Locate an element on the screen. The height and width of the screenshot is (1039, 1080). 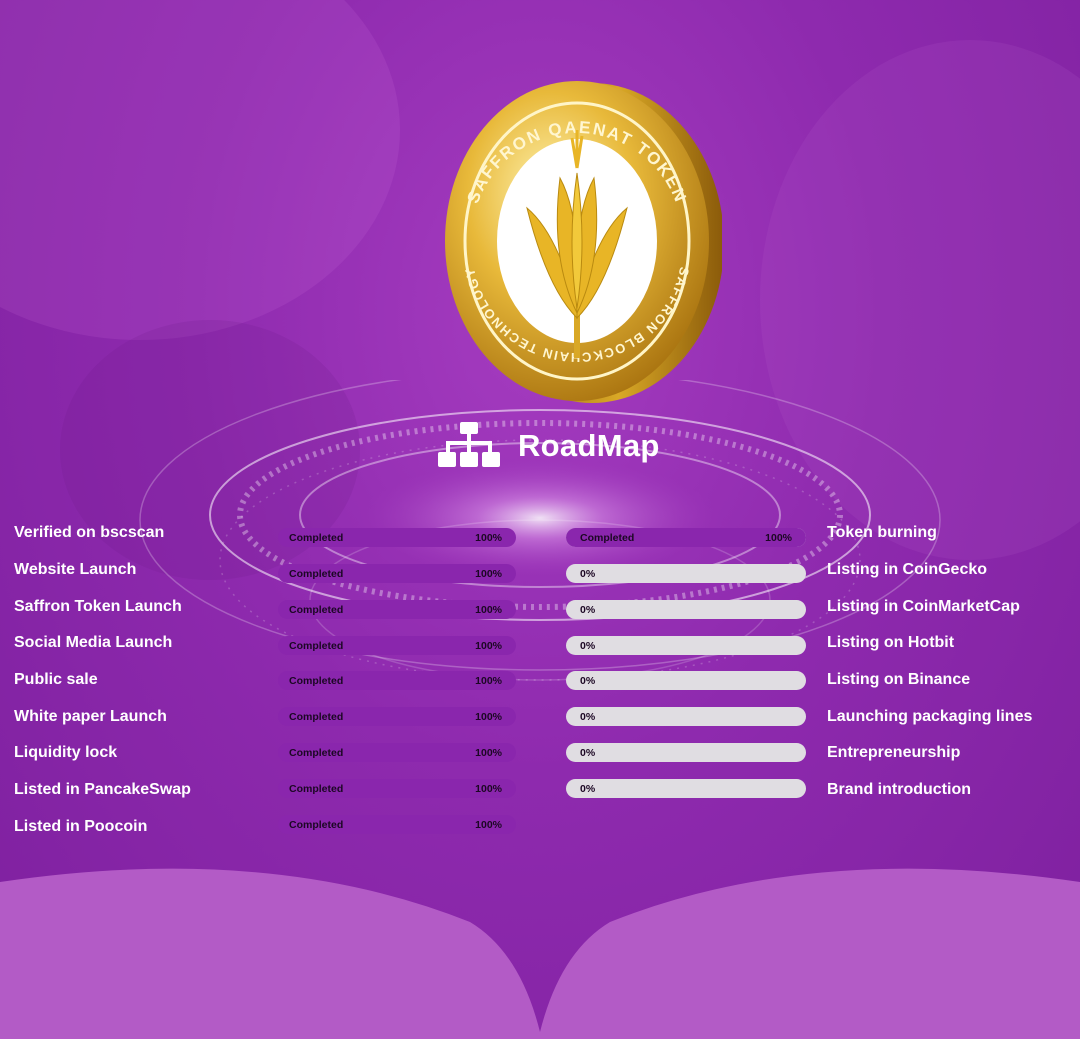
roadmap-heading: RoadMap is located at coordinates (549, 446).